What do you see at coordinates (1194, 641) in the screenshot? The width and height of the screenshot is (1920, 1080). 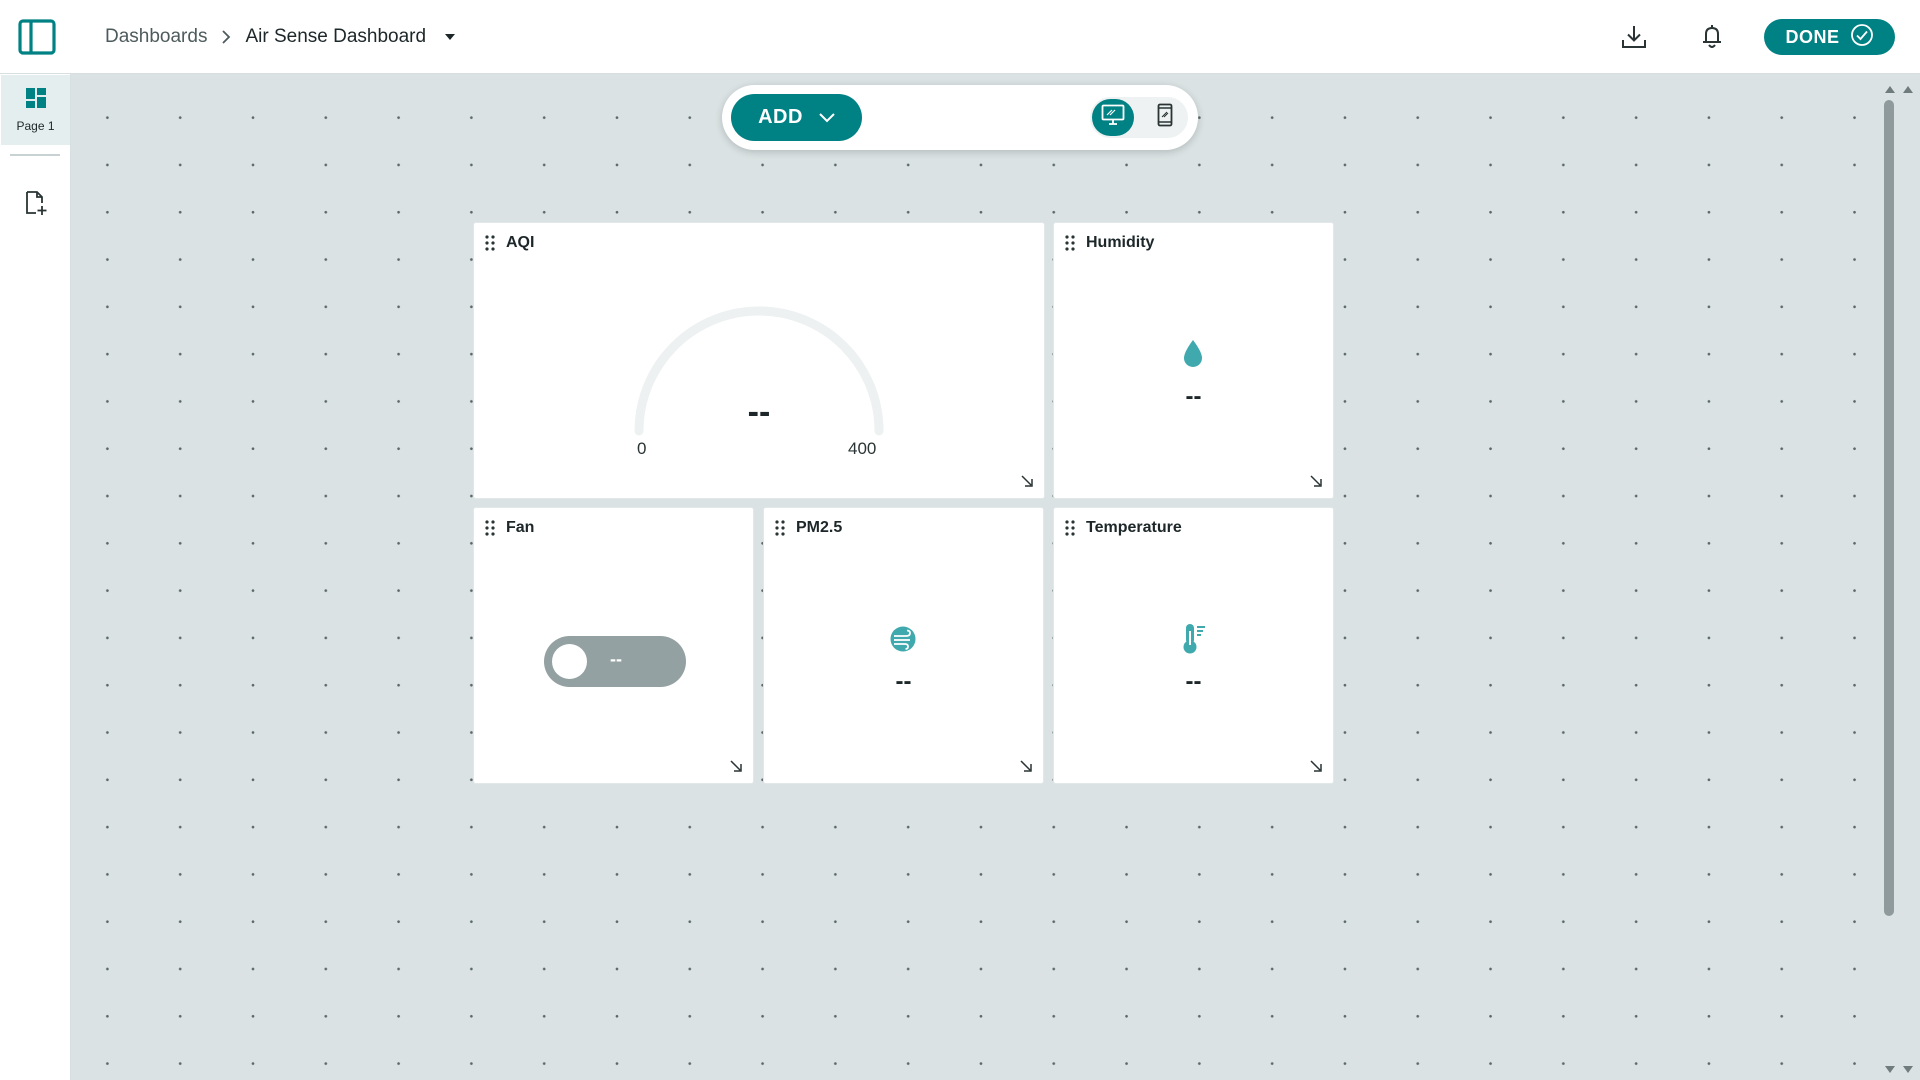 I see `thermometer-icon` at bounding box center [1194, 641].